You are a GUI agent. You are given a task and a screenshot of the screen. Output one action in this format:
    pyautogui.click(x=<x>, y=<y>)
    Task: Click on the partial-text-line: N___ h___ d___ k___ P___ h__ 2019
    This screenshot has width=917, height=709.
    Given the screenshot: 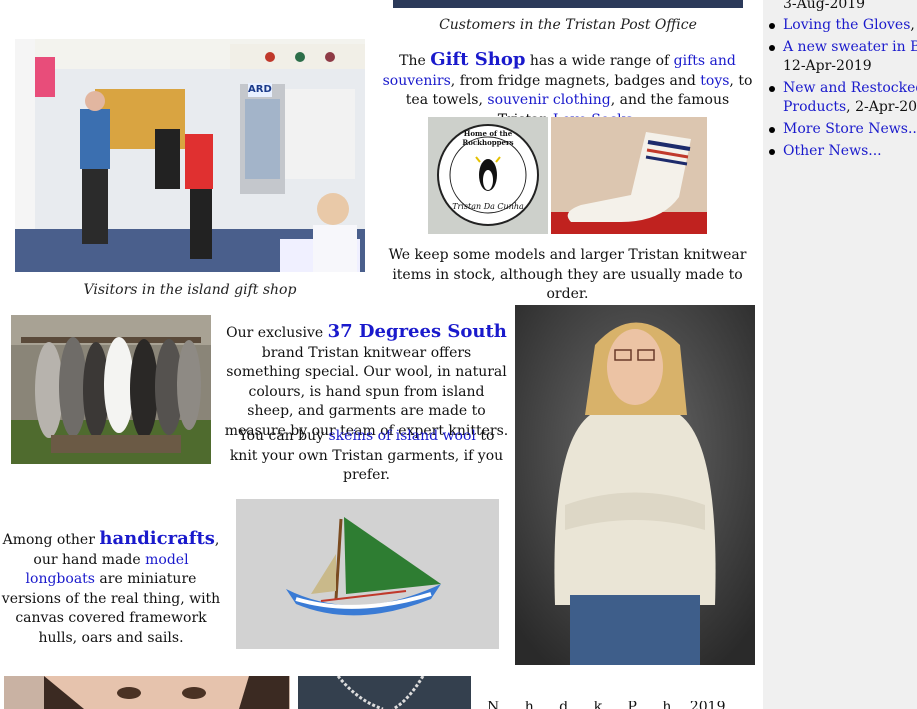 What is the action you would take?
    pyautogui.click(x=606, y=705)
    